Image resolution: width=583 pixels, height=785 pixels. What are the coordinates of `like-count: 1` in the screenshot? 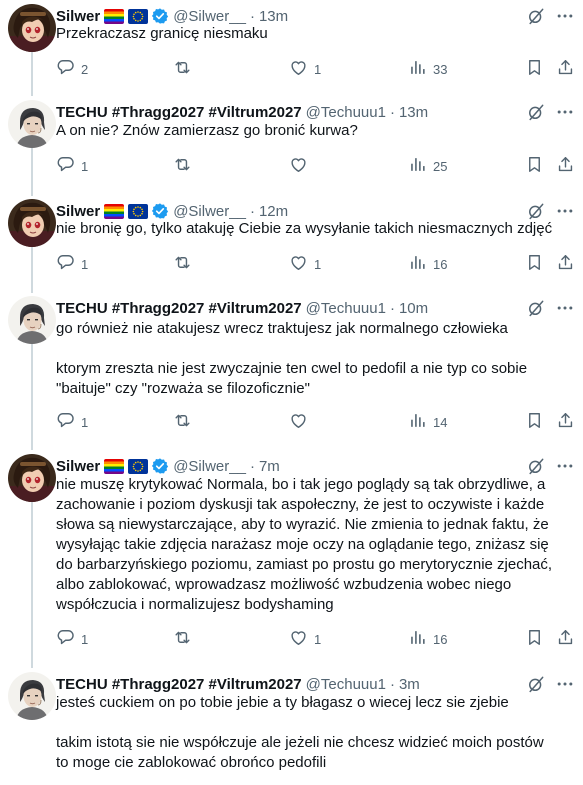 It's located at (318, 264).